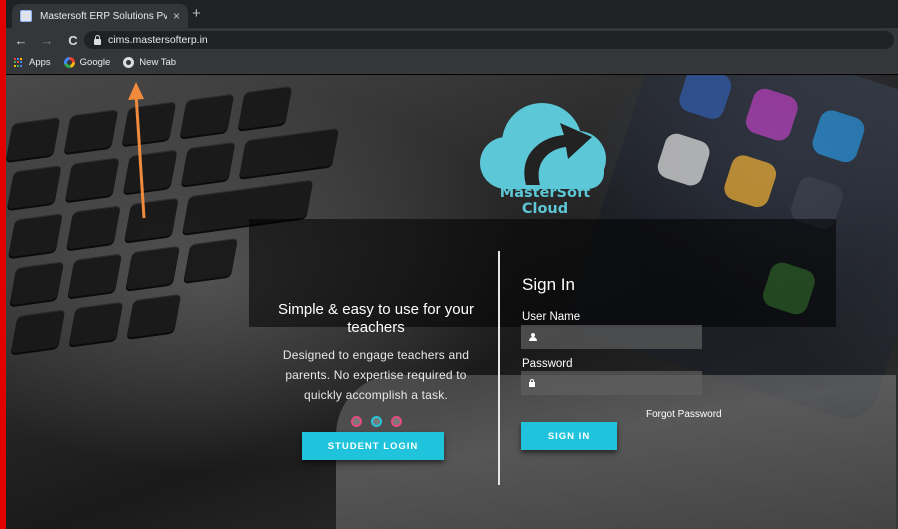  I want to click on bookmark-label: Google, so click(95, 62).